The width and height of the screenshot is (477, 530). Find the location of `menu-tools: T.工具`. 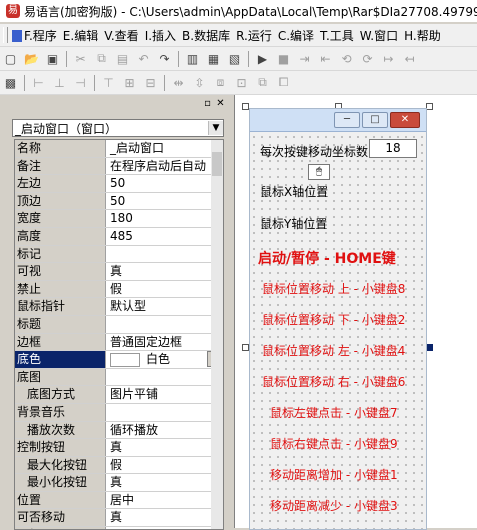

menu-tools: T.工具 is located at coordinates (340, 35).